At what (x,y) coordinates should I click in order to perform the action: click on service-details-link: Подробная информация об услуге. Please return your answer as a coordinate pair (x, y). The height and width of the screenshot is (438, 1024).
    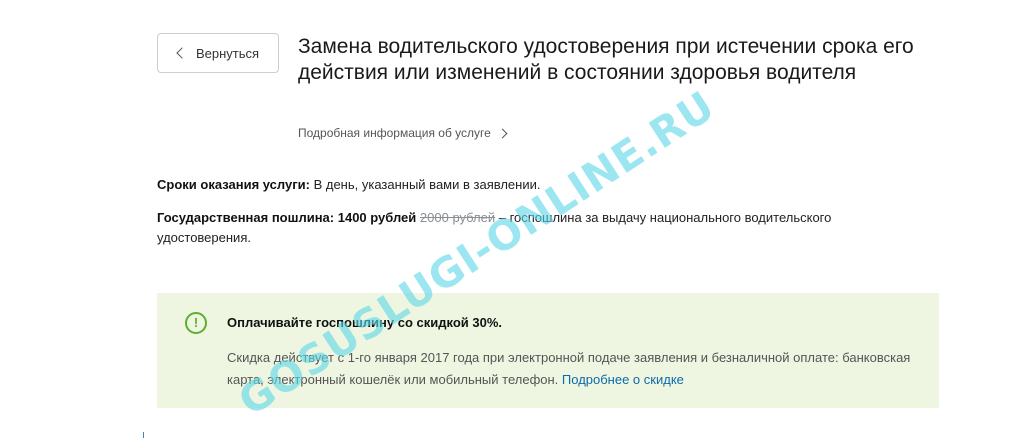
    Looking at the image, I should click on (403, 133).